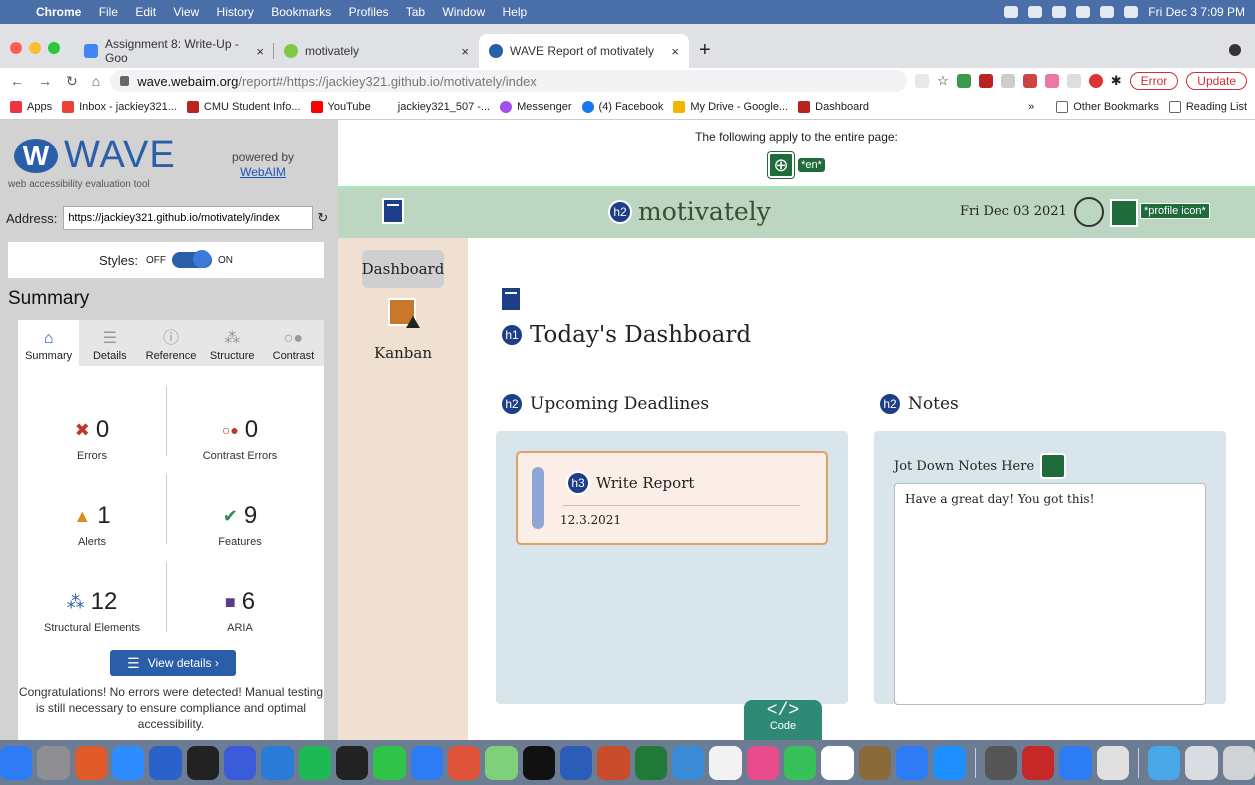 This screenshot has height=785, width=1255. What do you see at coordinates (92, 439) in the screenshot?
I see `stat-errors: ✖ 0 Errors` at bounding box center [92, 439].